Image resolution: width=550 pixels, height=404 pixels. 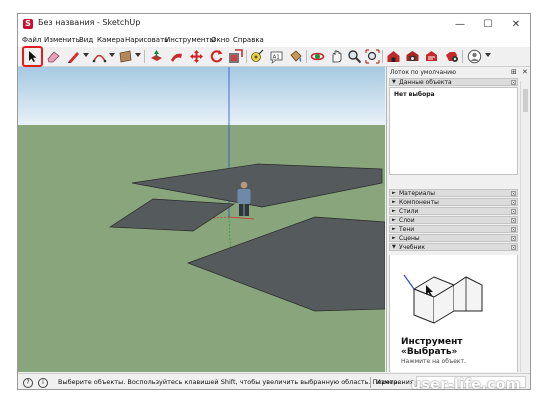 What do you see at coordinates (295, 56) in the screenshot?
I see `paint-bucket-icon` at bounding box center [295, 56].